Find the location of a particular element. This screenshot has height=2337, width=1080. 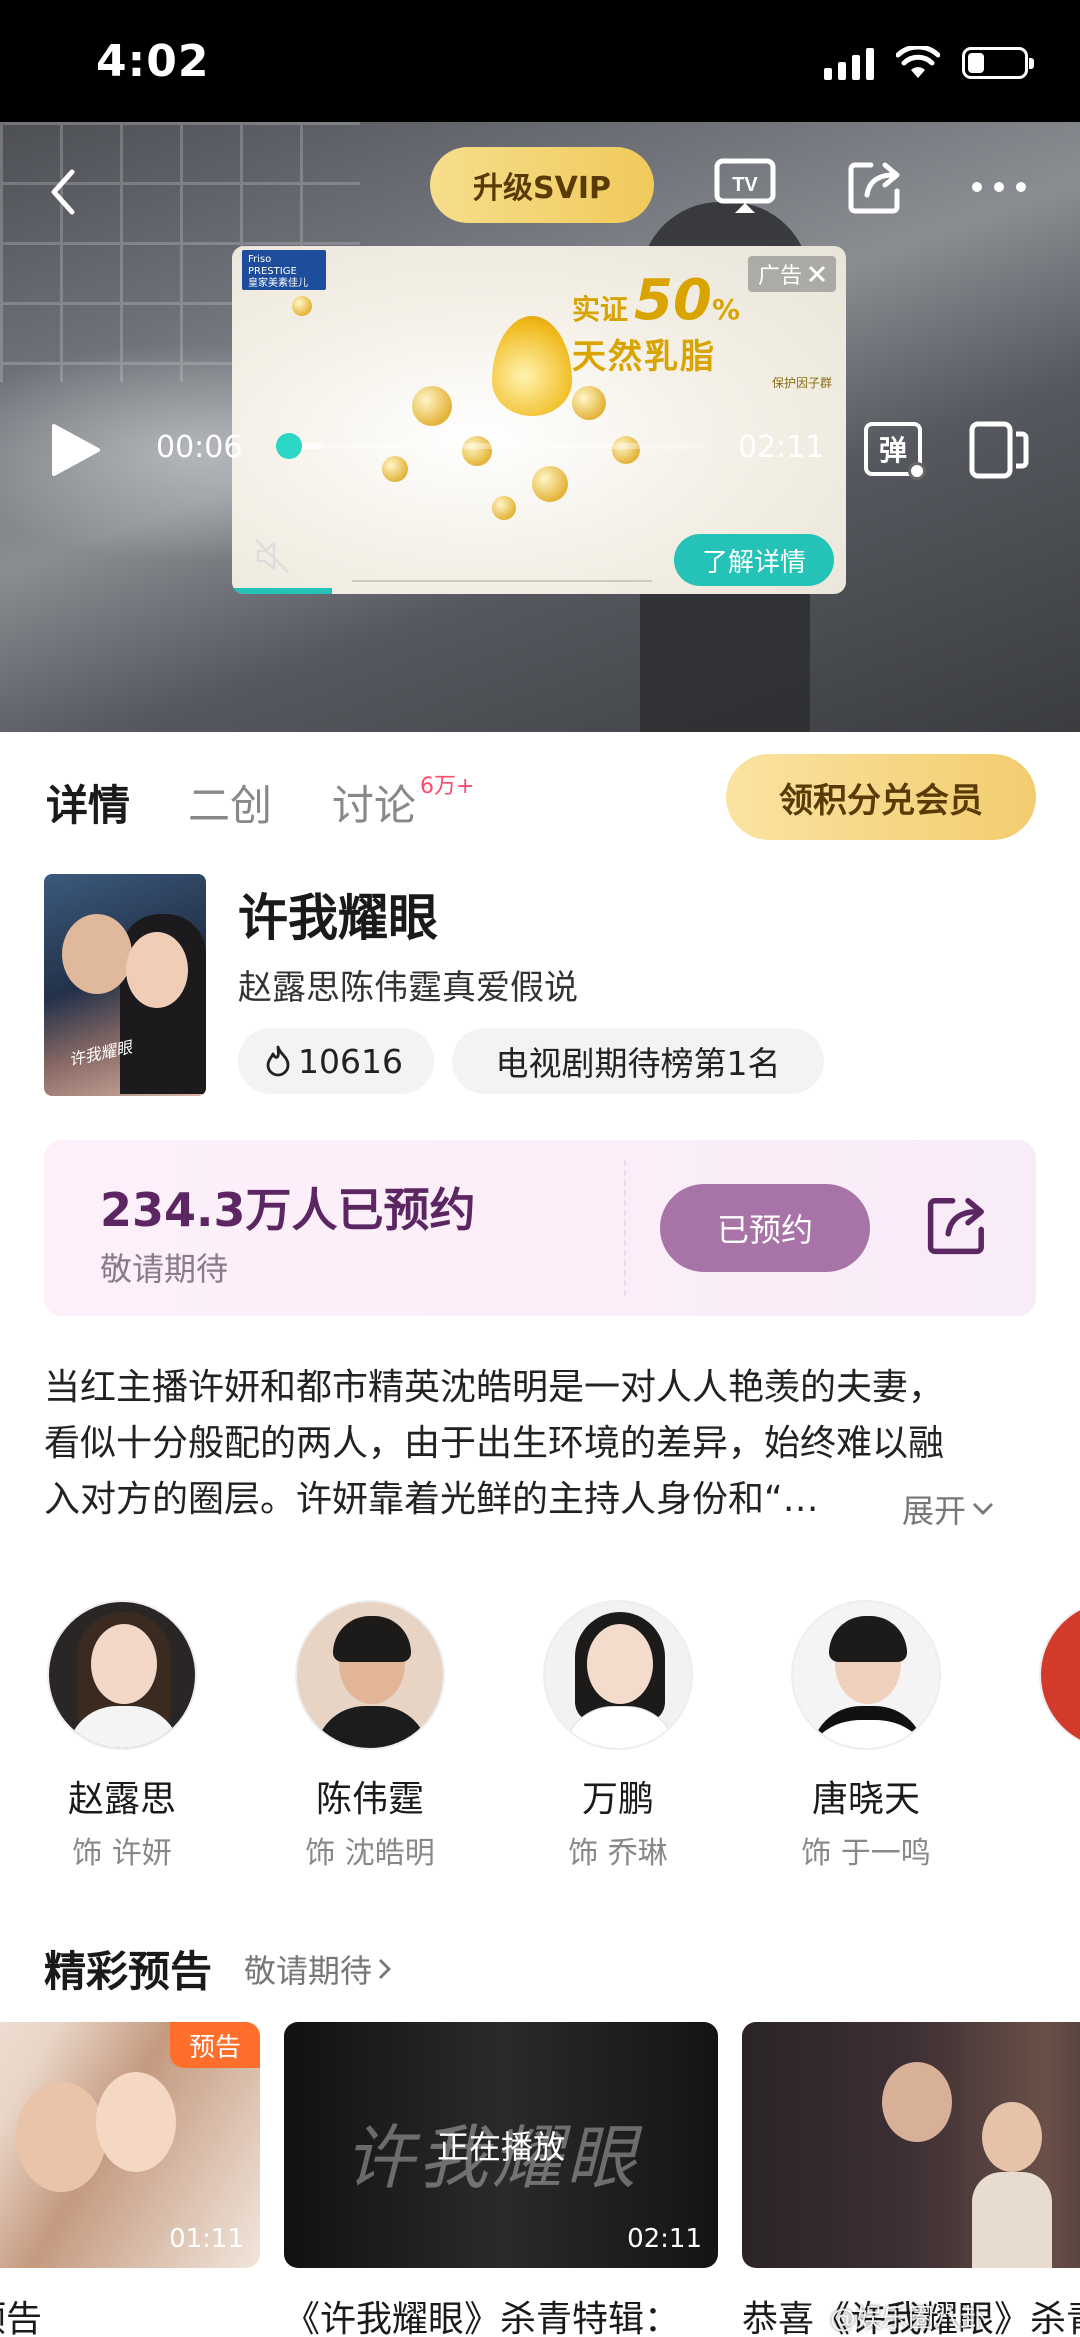

trailer-duration: 01:11 is located at coordinates (206, 2239).